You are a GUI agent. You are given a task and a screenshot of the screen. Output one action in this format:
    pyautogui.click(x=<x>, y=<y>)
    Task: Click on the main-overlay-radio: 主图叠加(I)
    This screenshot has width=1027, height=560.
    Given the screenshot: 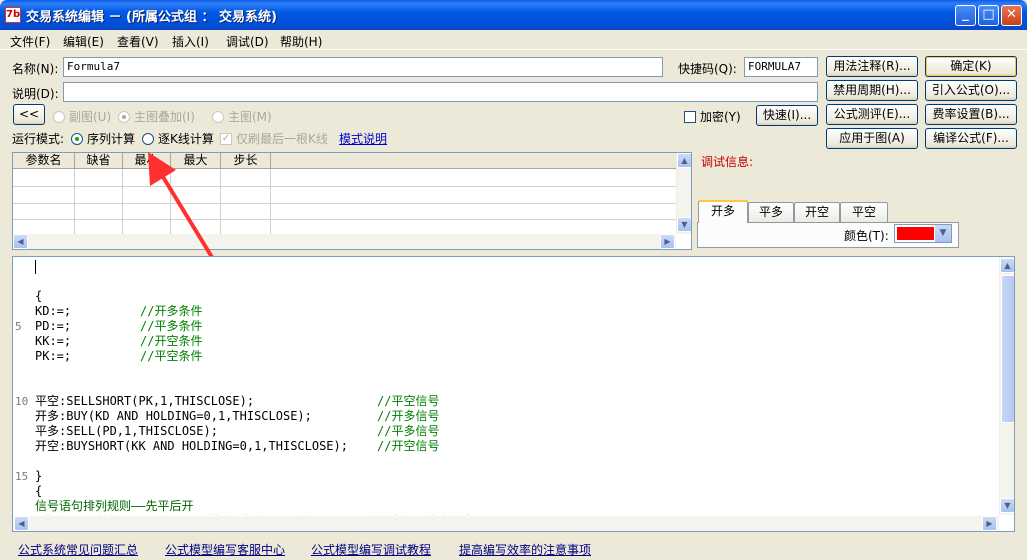 What is the action you would take?
    pyautogui.click(x=156, y=116)
    